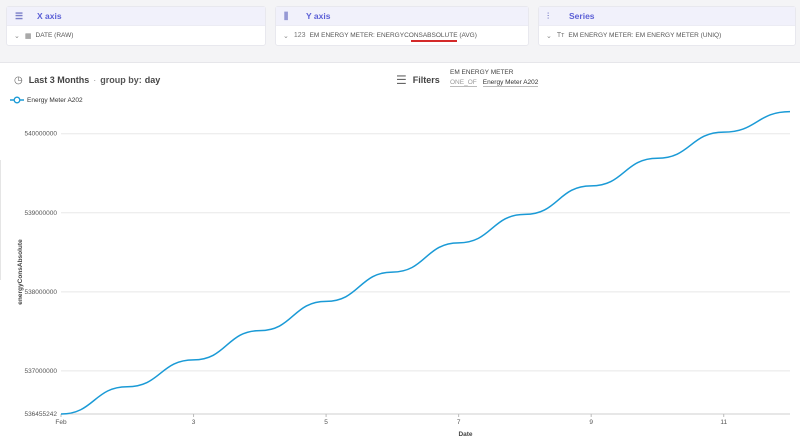 The image size is (800, 443). Describe the element at coordinates (59, 80) in the screenshot. I see `time-range-label: Last 3 Months` at that location.